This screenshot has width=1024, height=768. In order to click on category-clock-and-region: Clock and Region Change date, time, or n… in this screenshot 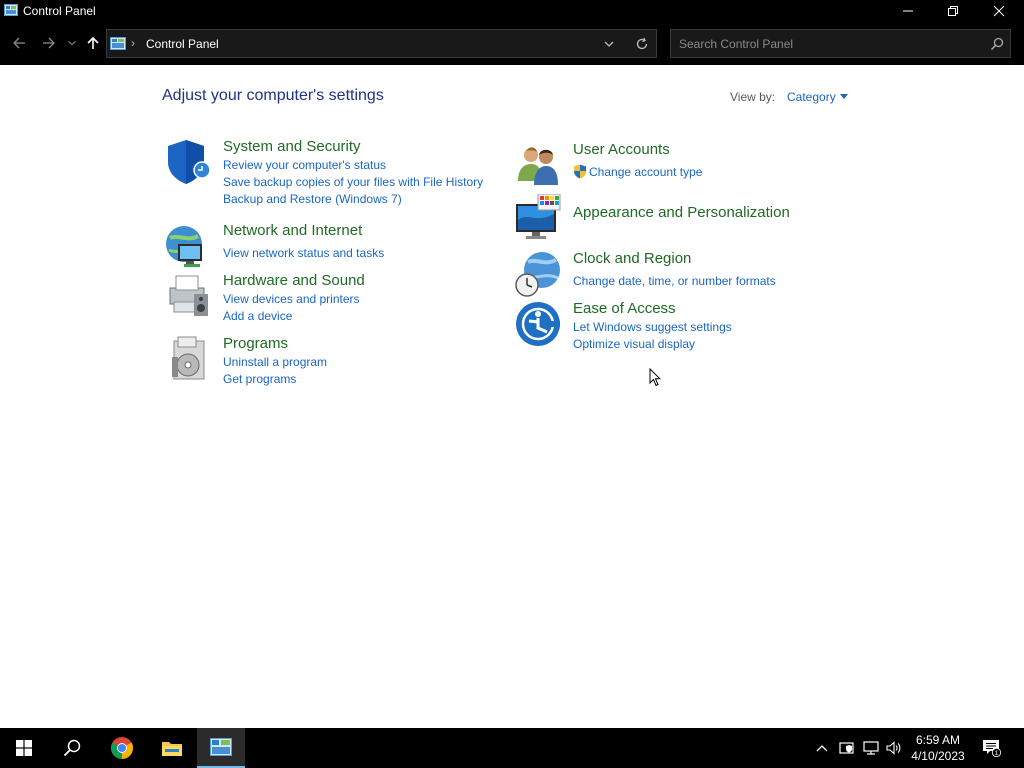, I will do `click(679, 273)`.